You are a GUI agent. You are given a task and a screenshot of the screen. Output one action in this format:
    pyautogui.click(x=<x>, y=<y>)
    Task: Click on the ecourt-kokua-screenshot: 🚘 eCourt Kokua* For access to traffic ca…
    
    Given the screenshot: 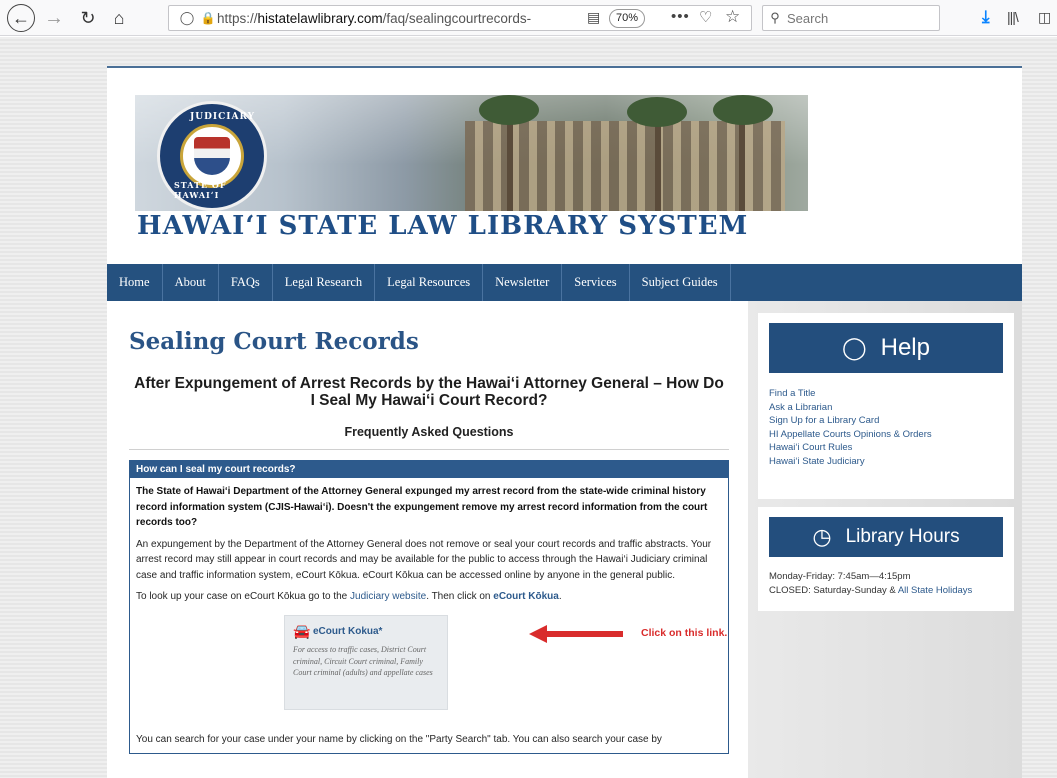 What is the action you would take?
    pyautogui.click(x=505, y=662)
    